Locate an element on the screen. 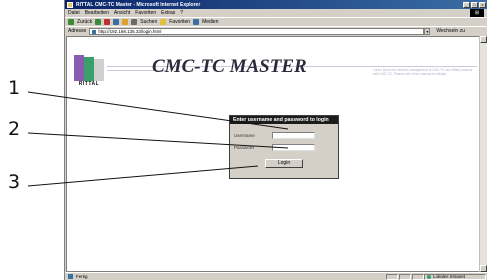 This screenshot has width=487, height=280. callout-3: 3 is located at coordinates (14, 182).